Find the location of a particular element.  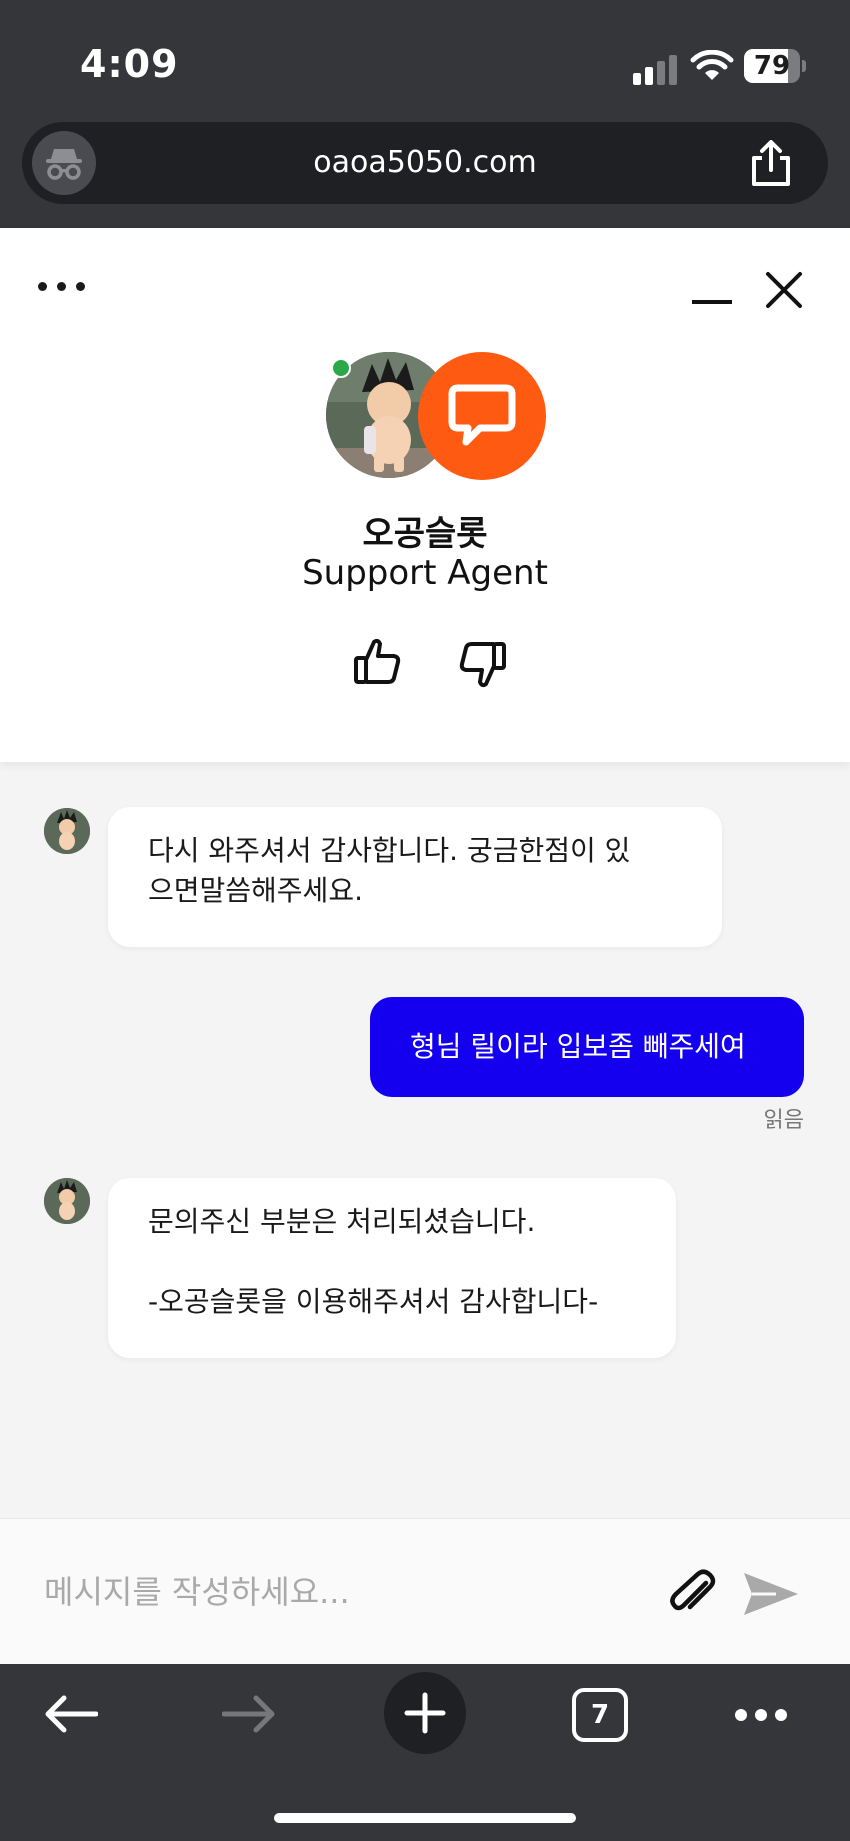

agent-name: 오공슬롯 is located at coordinates (425, 534).